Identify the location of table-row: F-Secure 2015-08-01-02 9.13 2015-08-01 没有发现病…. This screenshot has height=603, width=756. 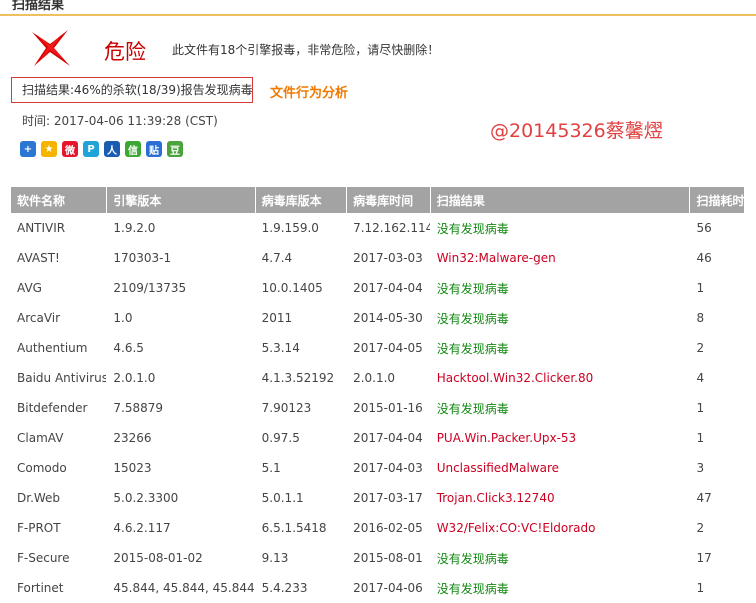
(377, 558).